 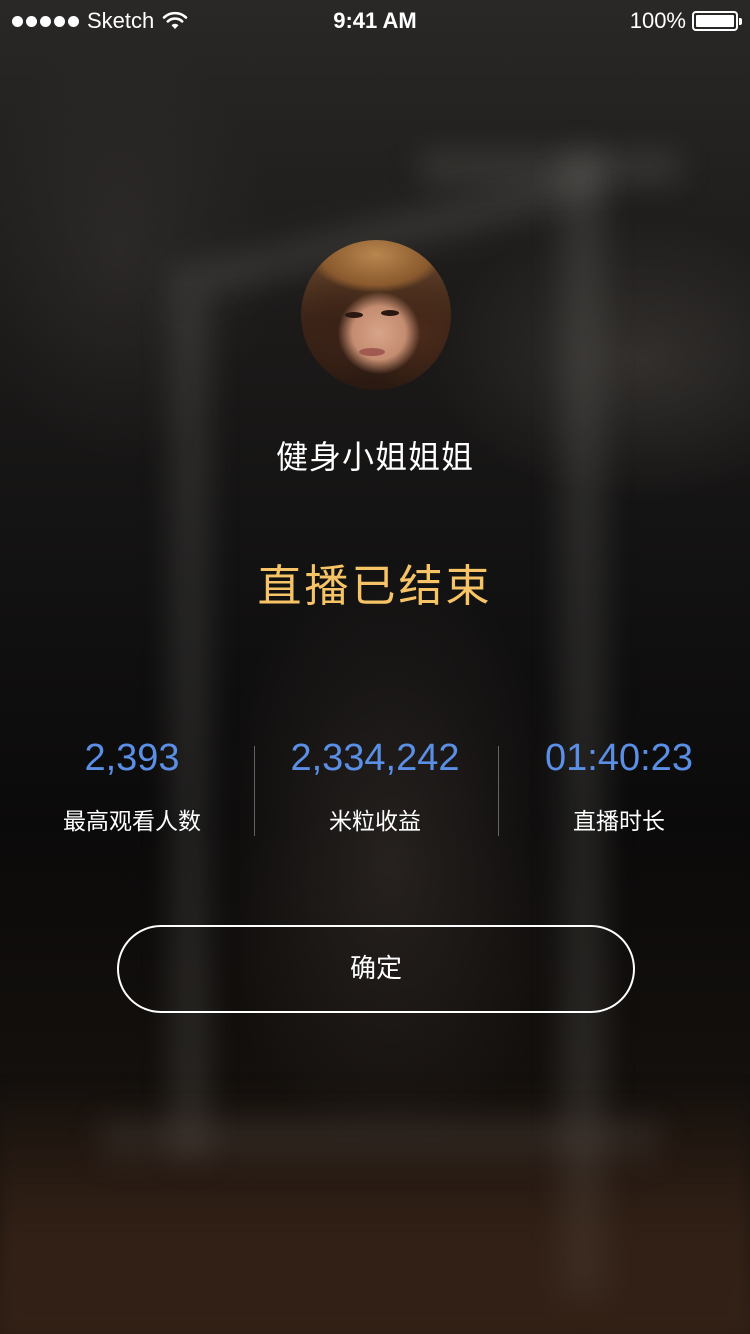 I want to click on stat-value: 01:40:23, so click(x=619, y=758).